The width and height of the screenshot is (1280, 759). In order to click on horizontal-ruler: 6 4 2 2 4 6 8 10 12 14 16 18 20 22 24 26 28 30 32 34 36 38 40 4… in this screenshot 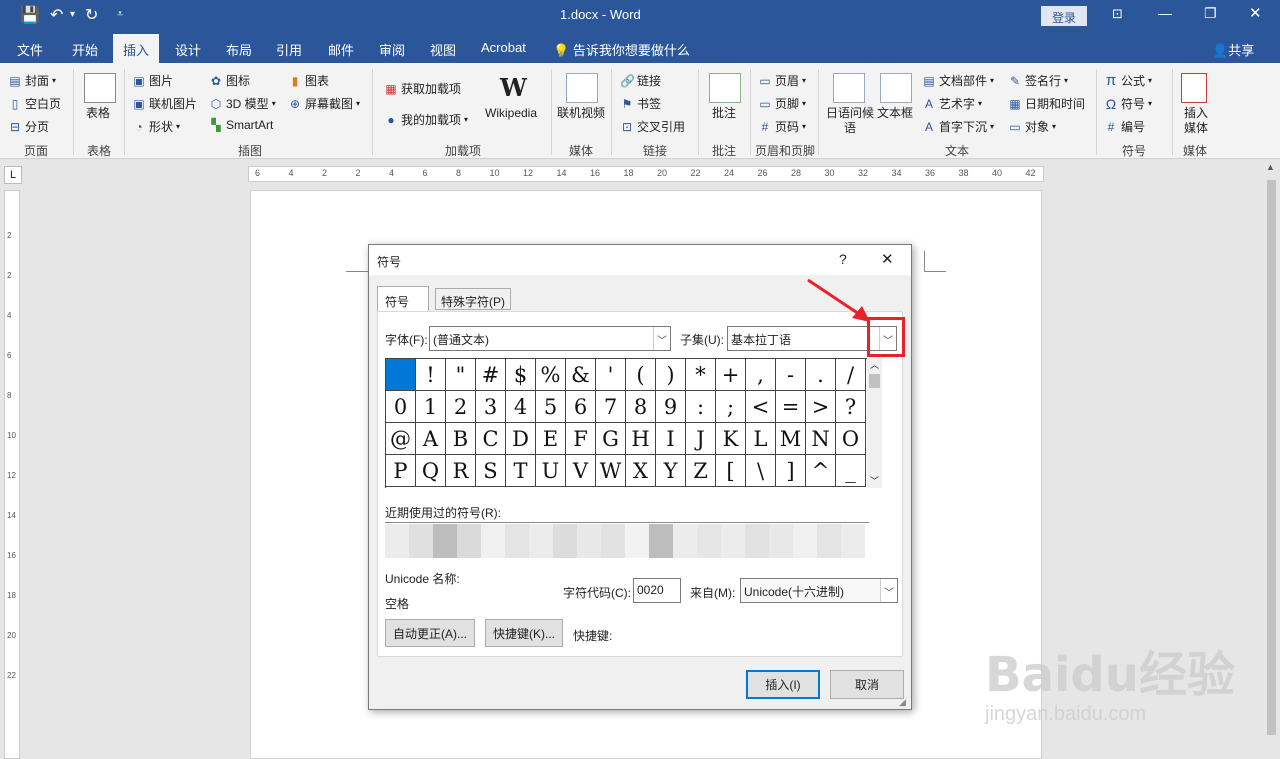, I will do `click(646, 174)`.